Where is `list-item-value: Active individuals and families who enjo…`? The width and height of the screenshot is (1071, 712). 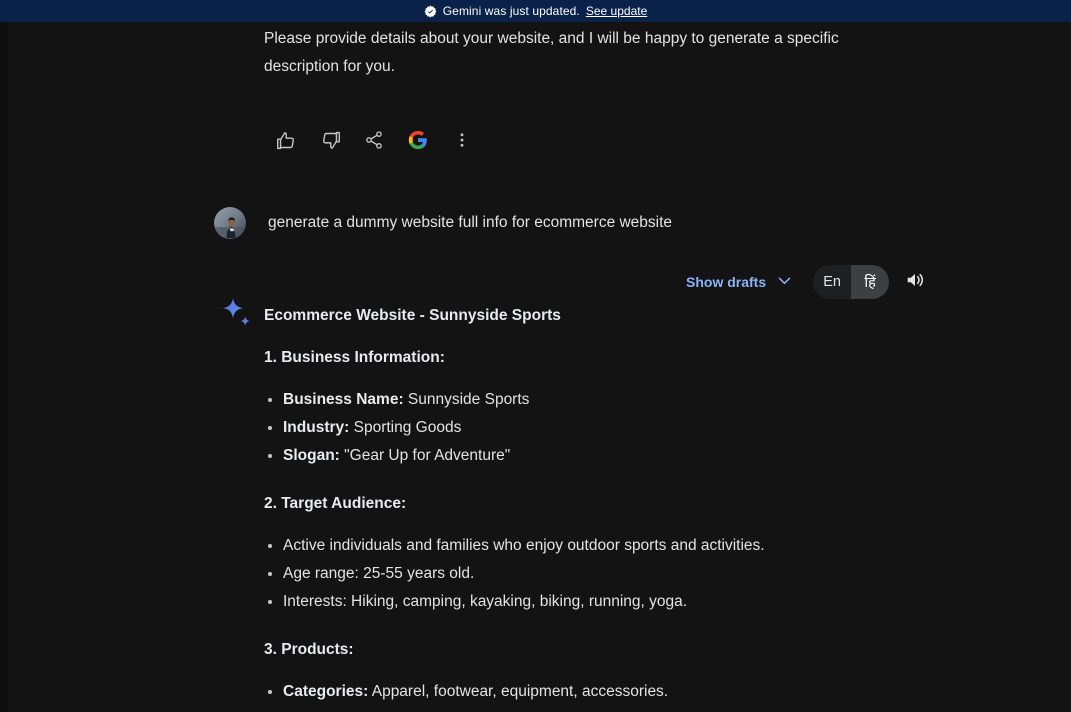 list-item-value: Active individuals and families who enjo… is located at coordinates (524, 545).